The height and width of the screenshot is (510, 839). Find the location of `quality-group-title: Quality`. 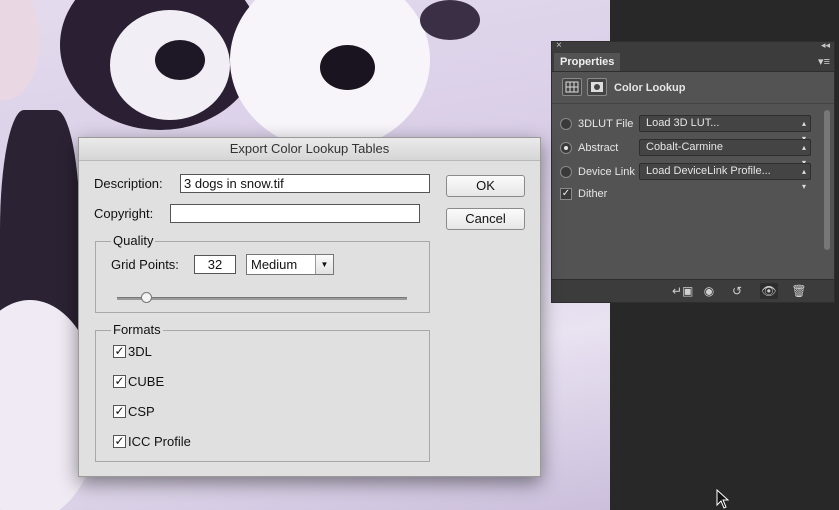

quality-group-title: Quality is located at coordinates (133, 240).